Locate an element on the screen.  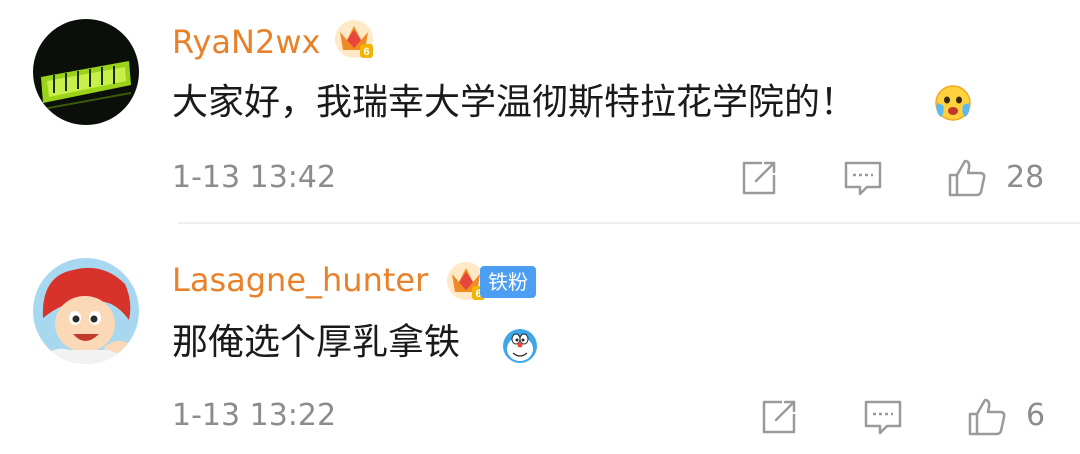
fan-tag-badge: 铁粉 is located at coordinates (508, 282).